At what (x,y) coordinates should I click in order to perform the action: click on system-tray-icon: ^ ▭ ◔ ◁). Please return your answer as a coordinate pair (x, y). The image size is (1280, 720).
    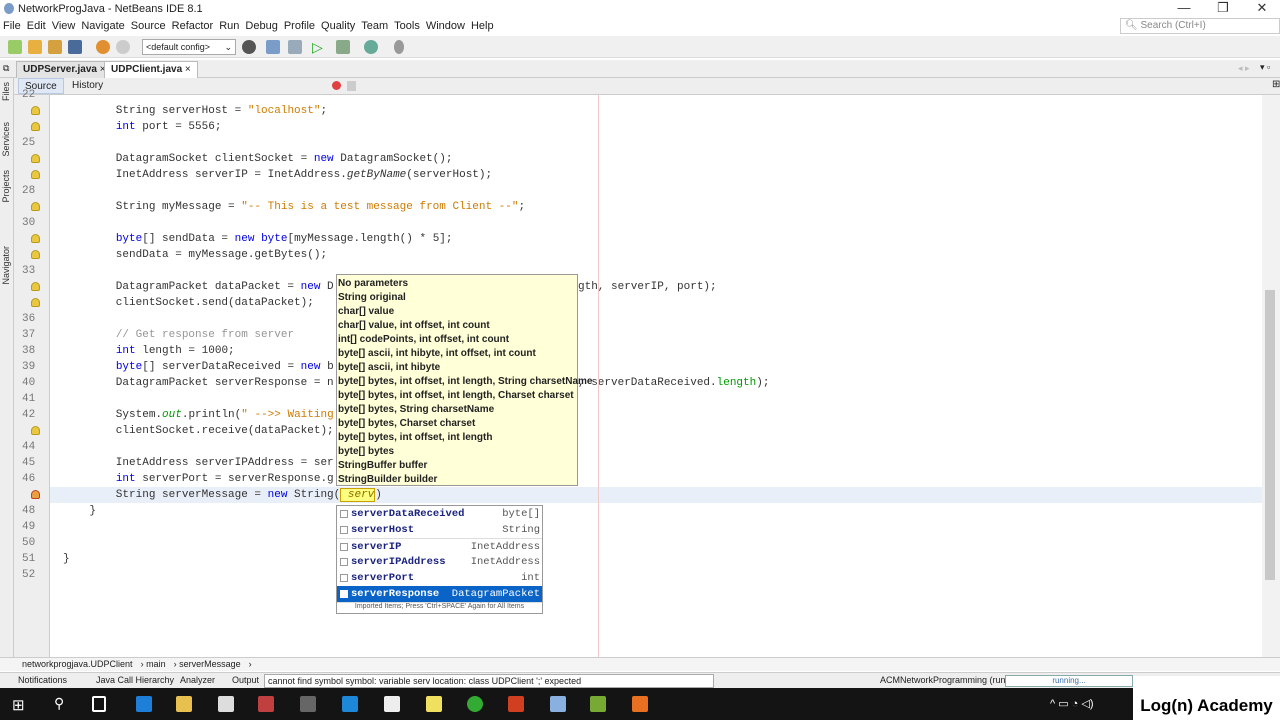
    Looking at the image, I should click on (1072, 703).